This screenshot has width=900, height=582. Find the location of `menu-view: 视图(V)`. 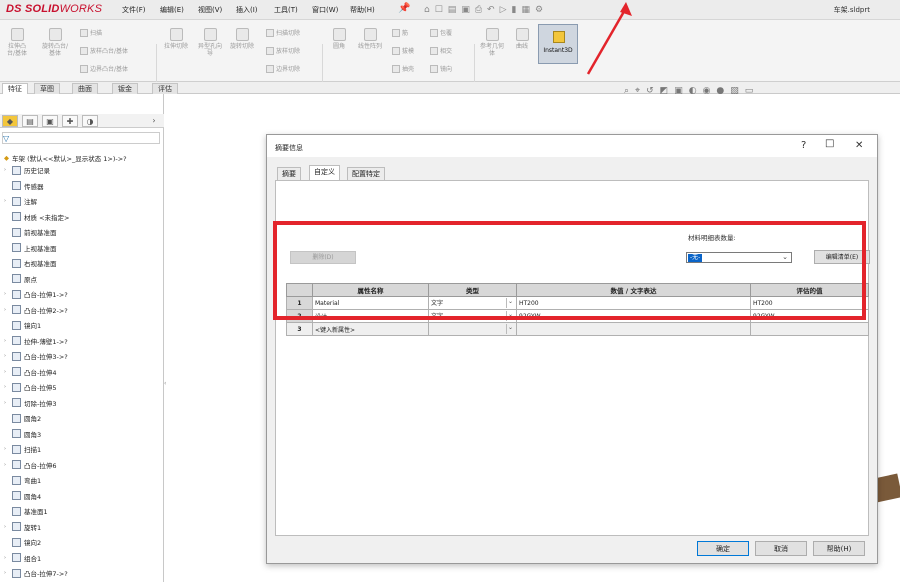

menu-view: 视图(V) is located at coordinates (210, 10).